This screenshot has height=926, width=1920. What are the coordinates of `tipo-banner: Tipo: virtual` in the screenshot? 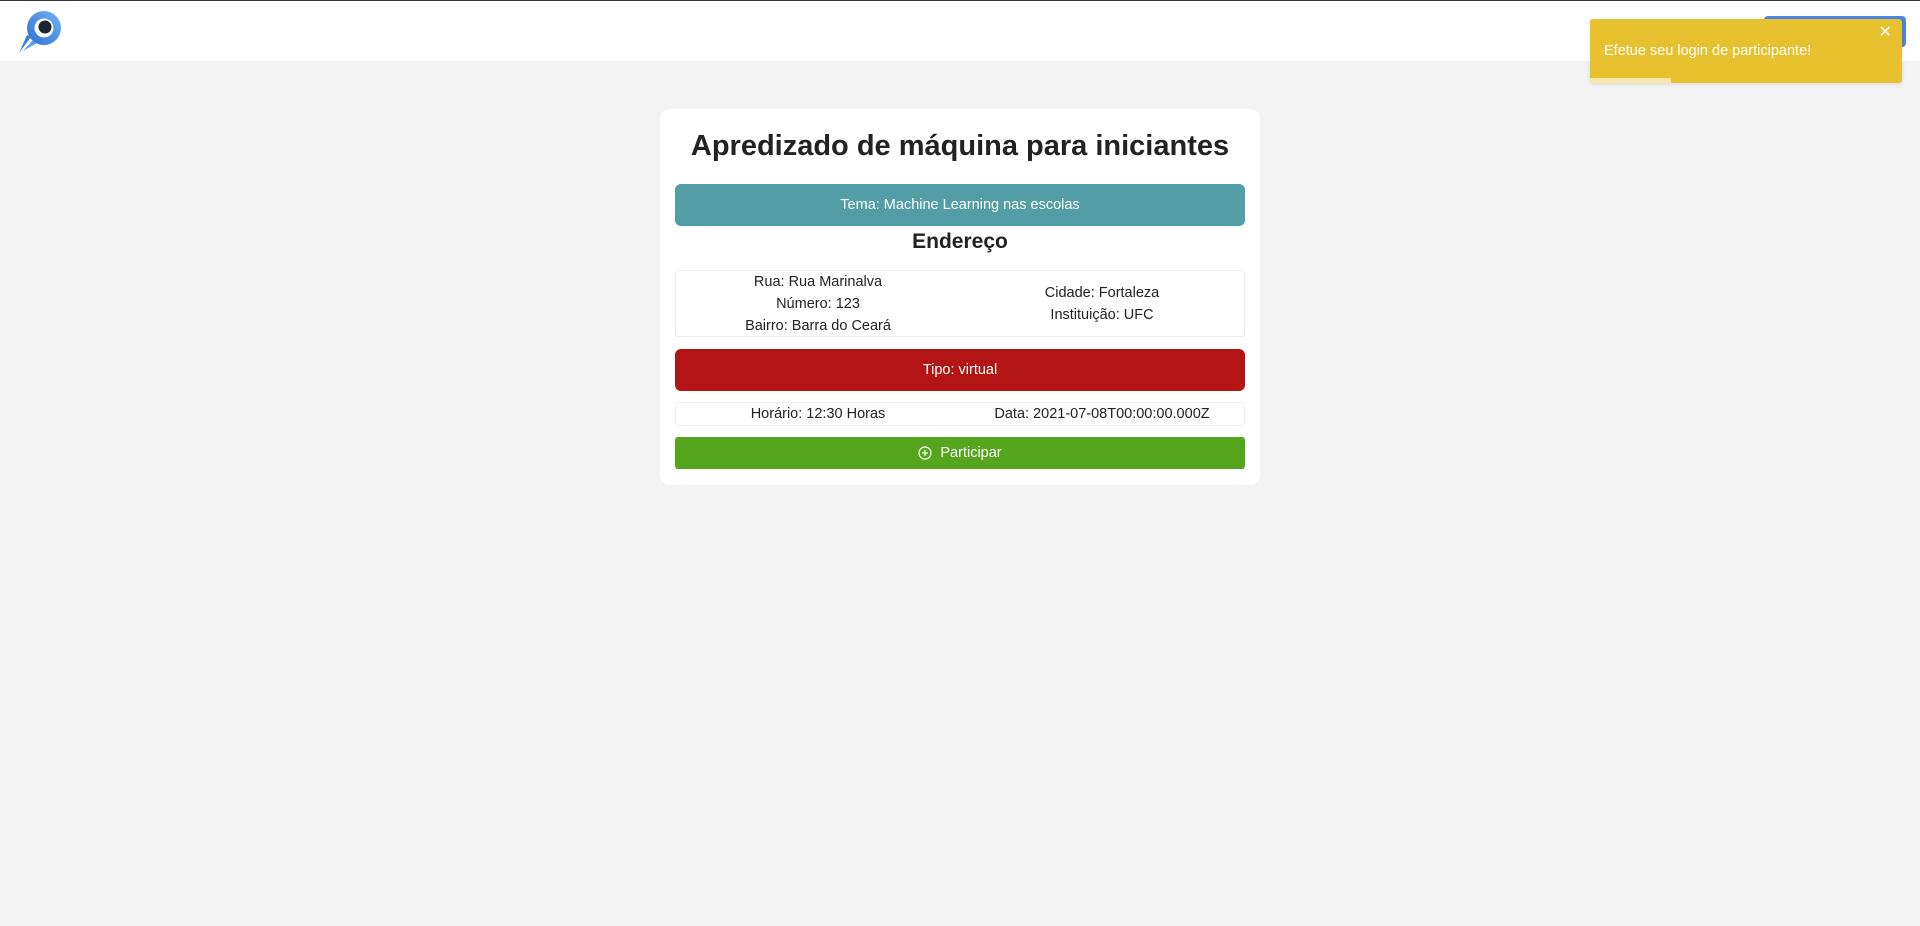 It's located at (960, 370).